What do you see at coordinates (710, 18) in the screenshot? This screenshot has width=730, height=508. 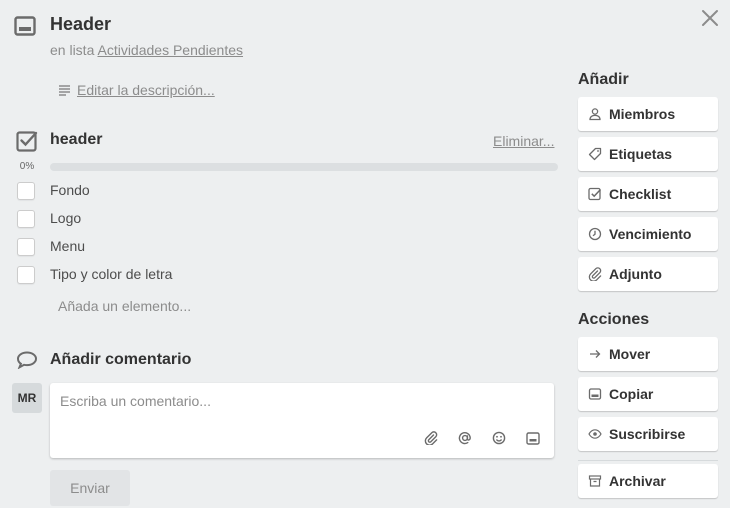 I see `close-icon` at bounding box center [710, 18].